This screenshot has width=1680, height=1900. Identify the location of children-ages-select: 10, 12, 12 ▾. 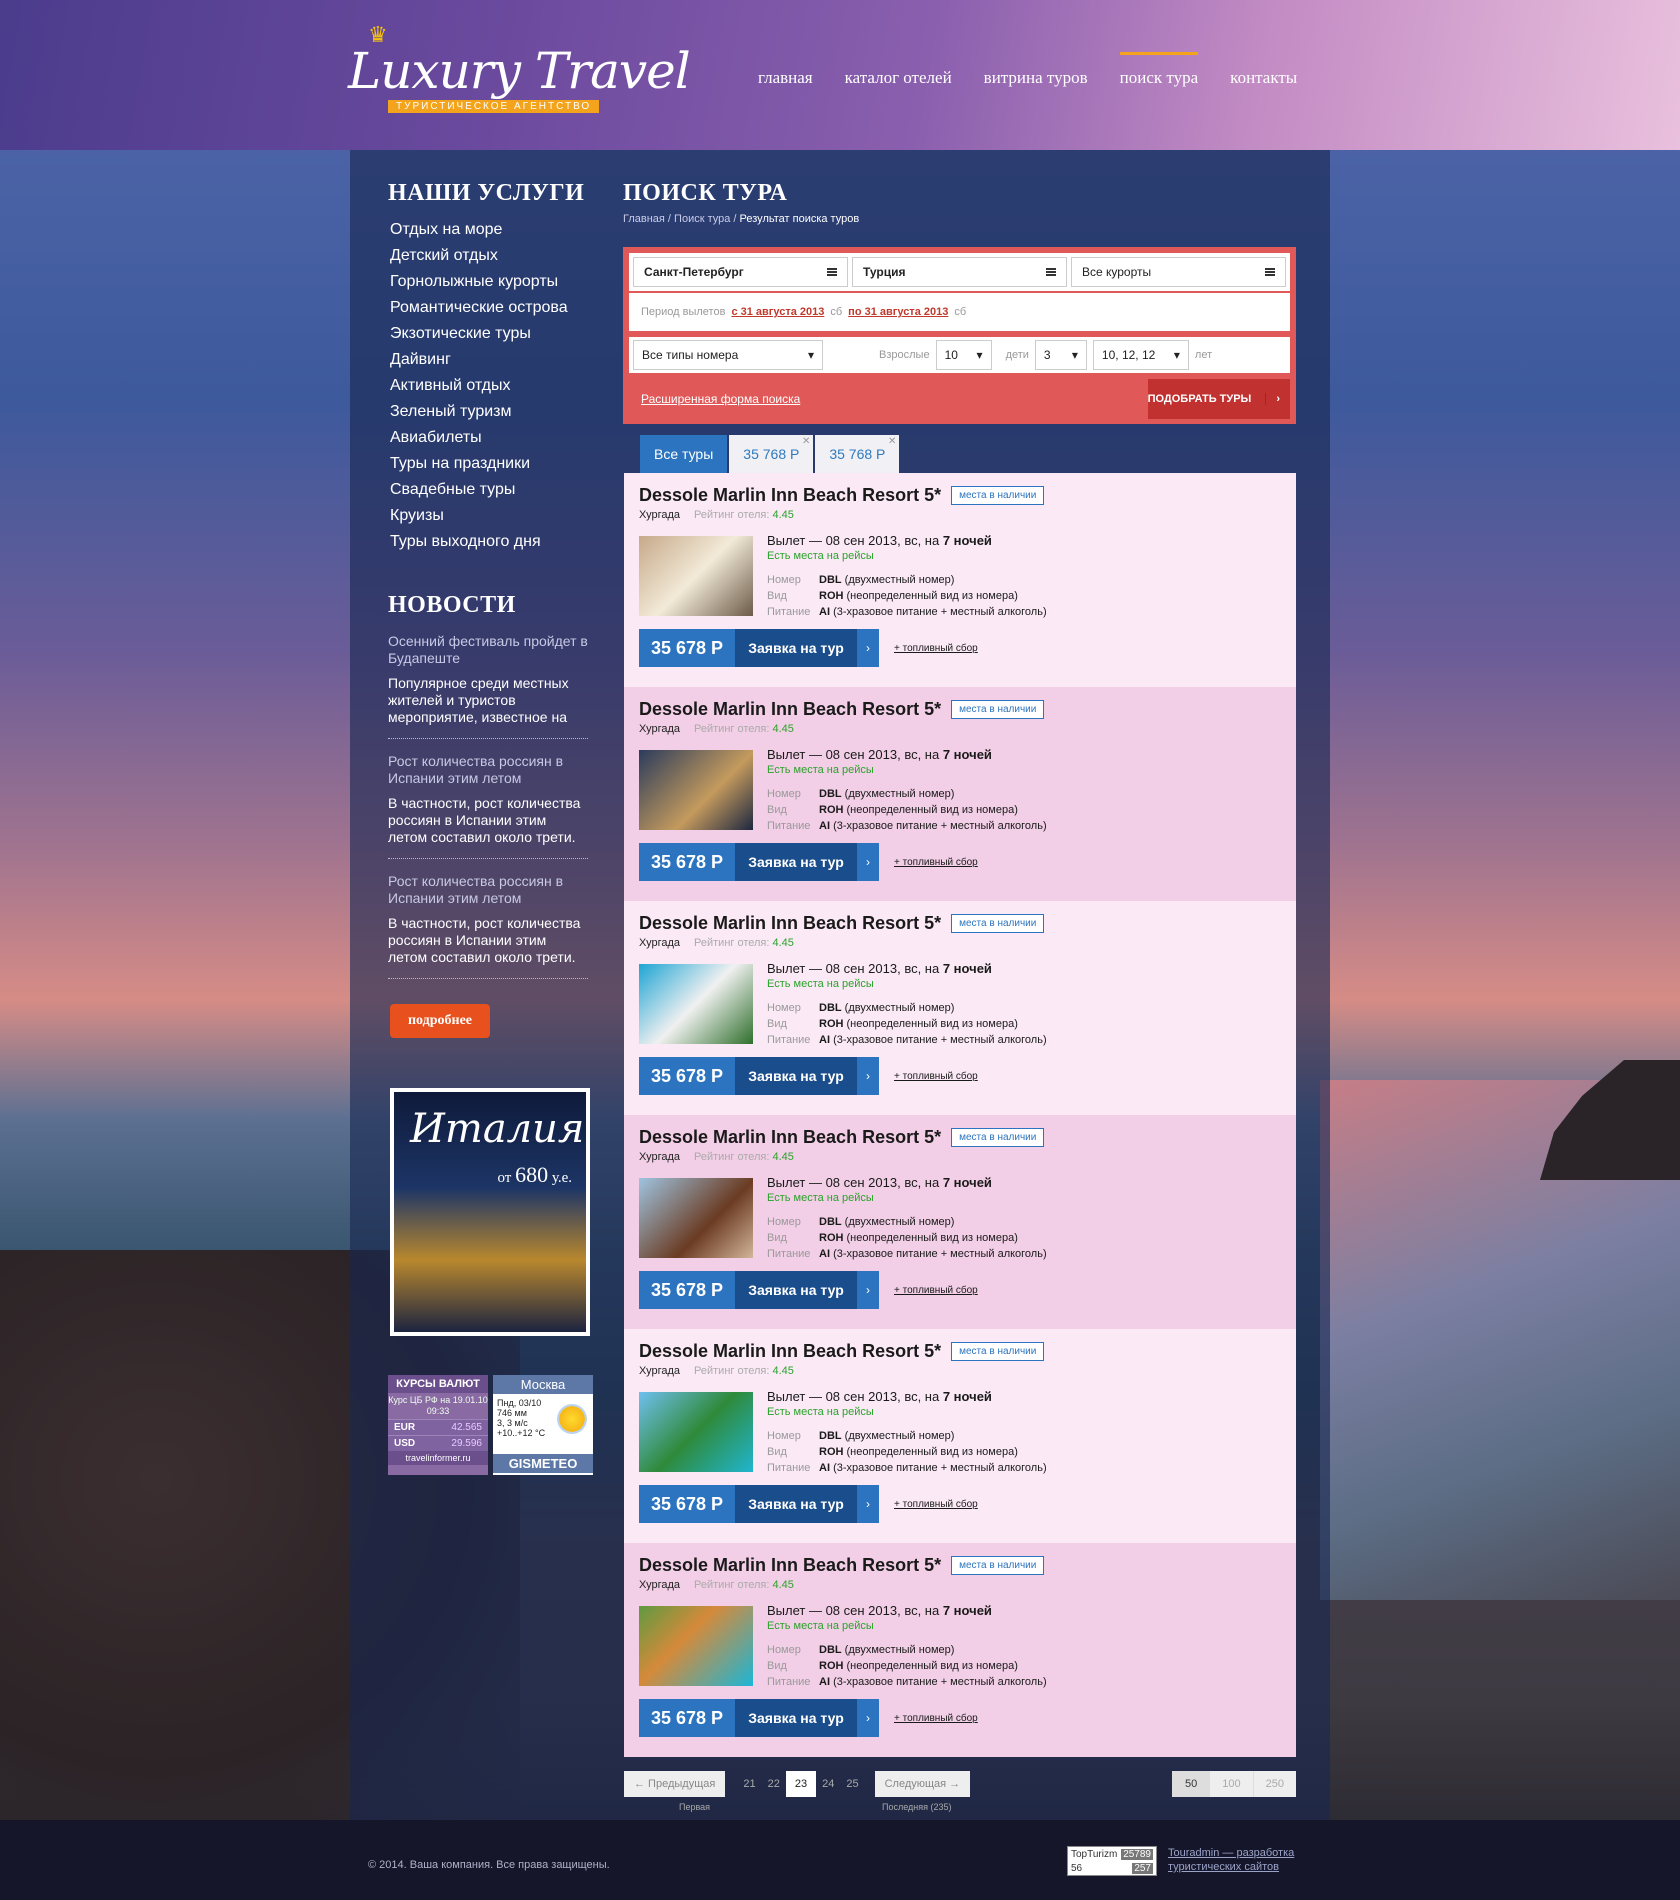
(1140, 355).